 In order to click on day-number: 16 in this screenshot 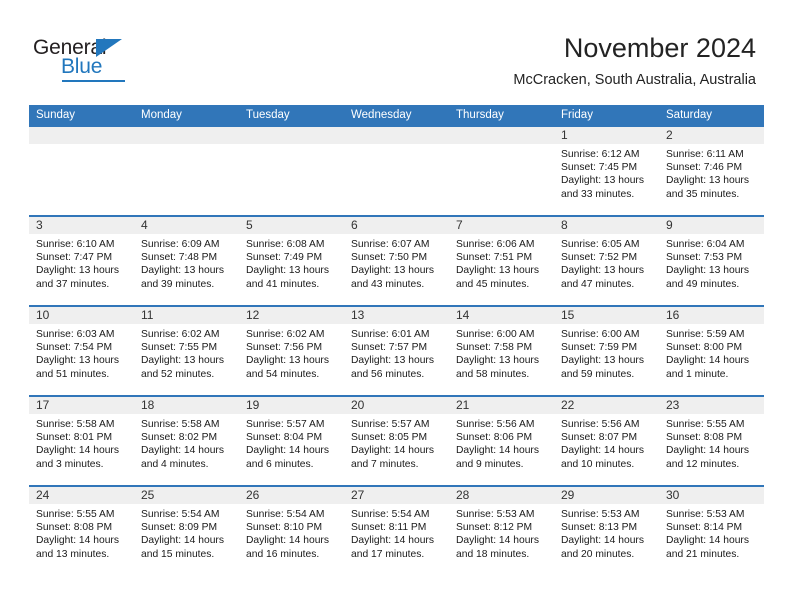, I will do `click(673, 315)`.